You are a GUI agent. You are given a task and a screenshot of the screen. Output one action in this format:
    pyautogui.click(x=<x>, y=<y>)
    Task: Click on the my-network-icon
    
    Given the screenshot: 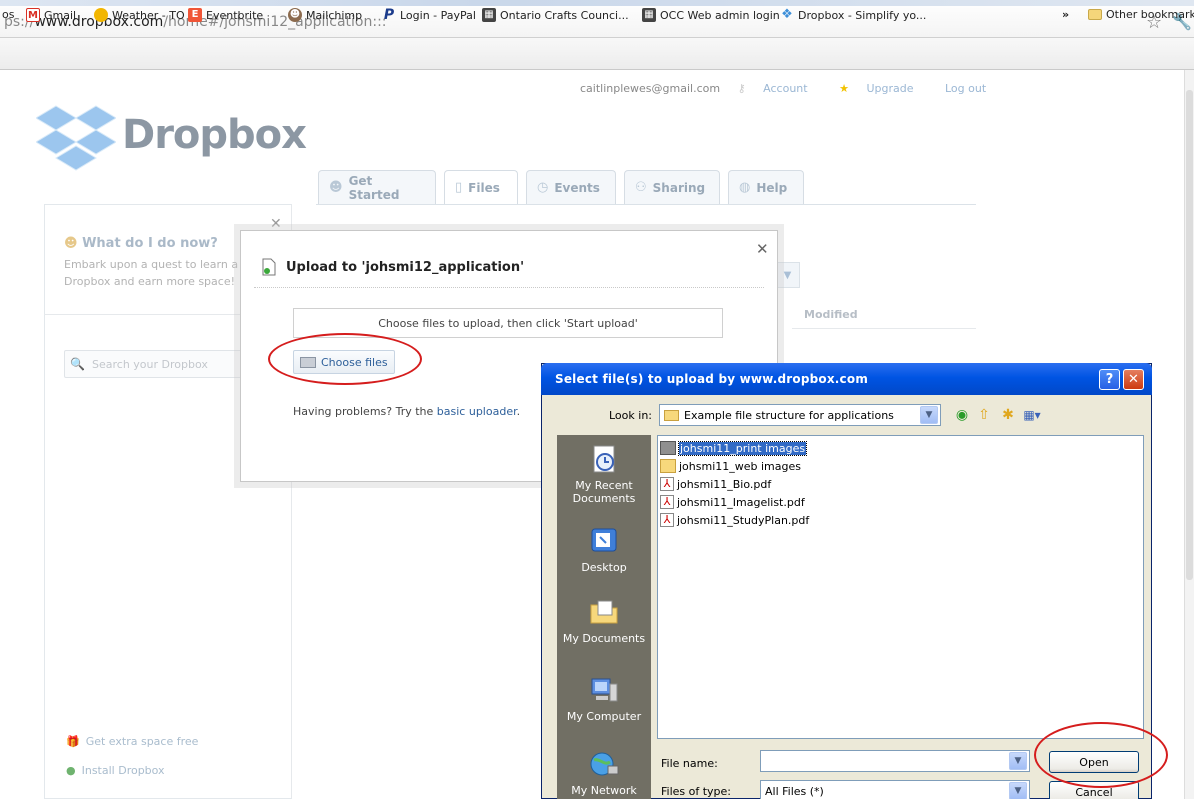 What is the action you would take?
    pyautogui.click(x=604, y=764)
    